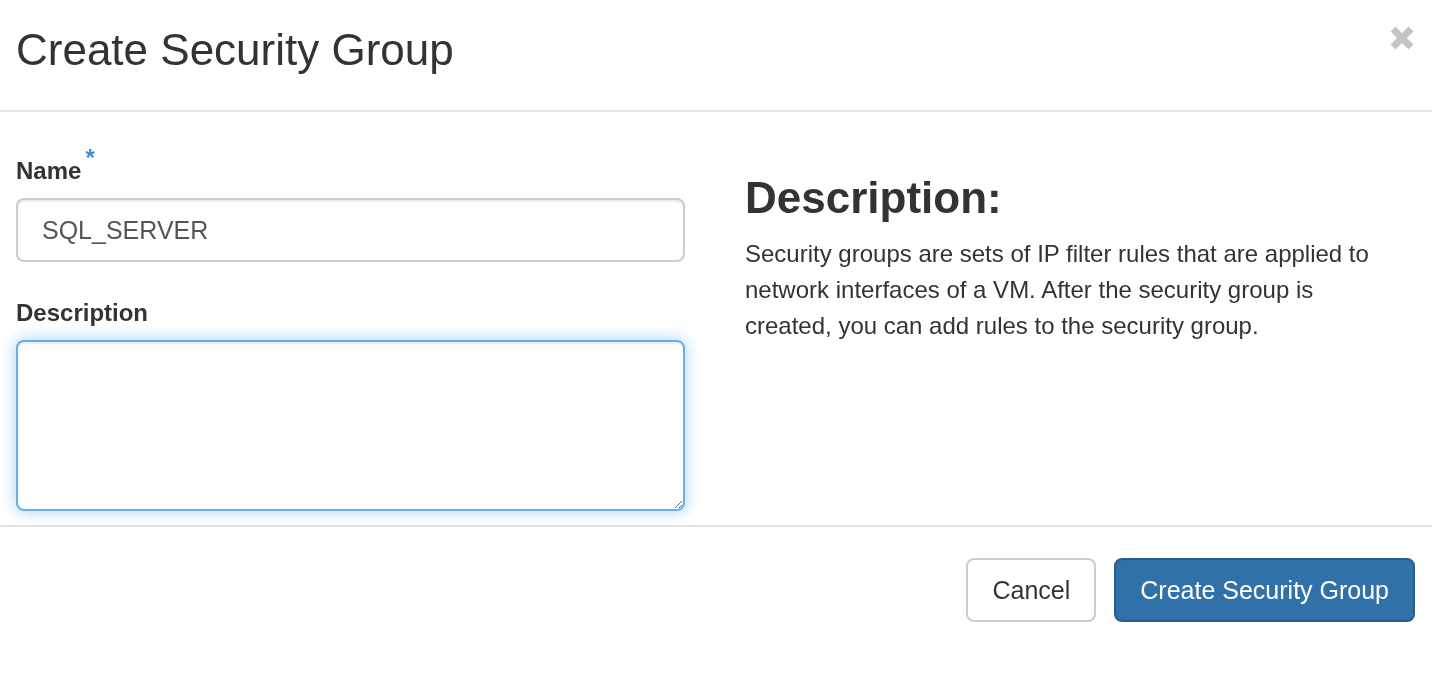  Describe the element at coordinates (874, 198) in the screenshot. I see `help-heading: Description:` at that location.